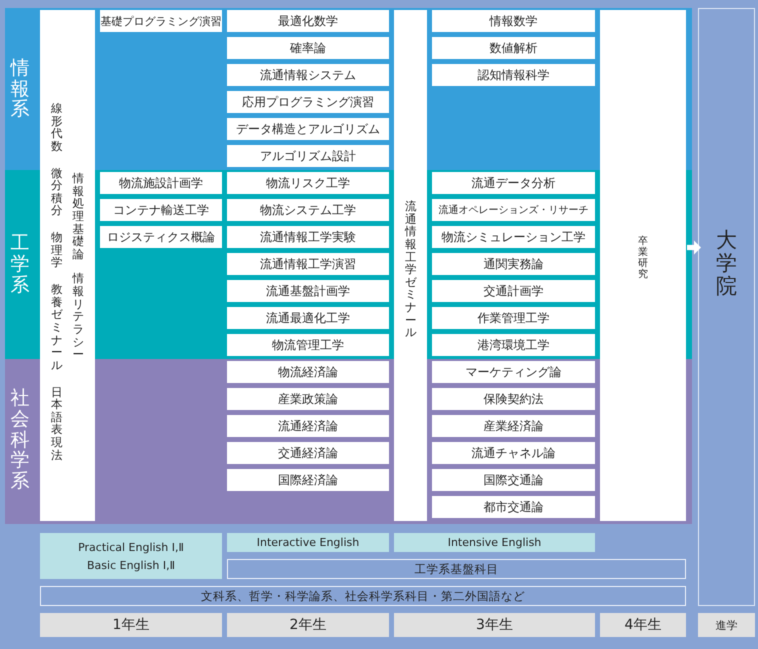 The width and height of the screenshot is (758, 649). Describe the element at coordinates (410, 271) in the screenshot. I see `seminar-name: 流通情報工学ゼミナール` at that location.